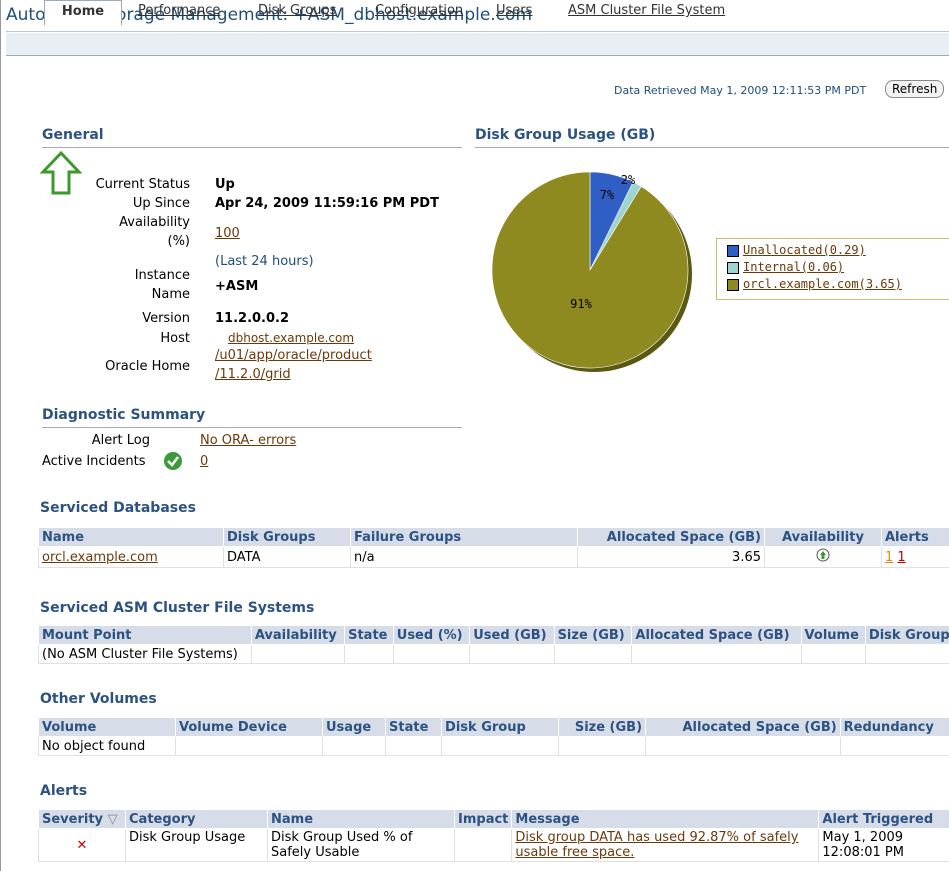 The width and height of the screenshot is (949, 871). What do you see at coordinates (894, 727) in the screenshot?
I see `col-redundancy: Redundancy` at bounding box center [894, 727].